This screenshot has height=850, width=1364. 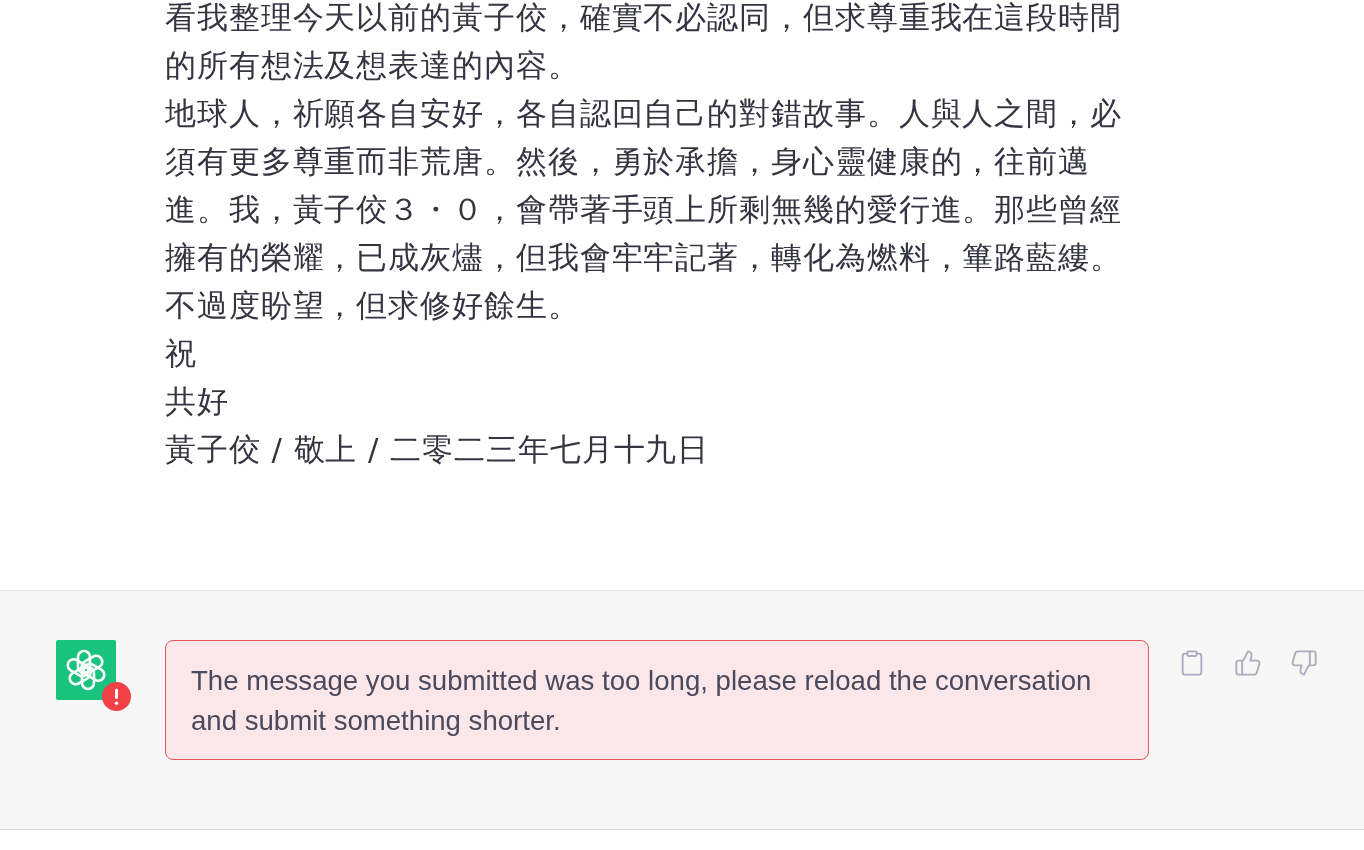 What do you see at coordinates (1304, 663) in the screenshot?
I see `thumbs-down-icon` at bounding box center [1304, 663].